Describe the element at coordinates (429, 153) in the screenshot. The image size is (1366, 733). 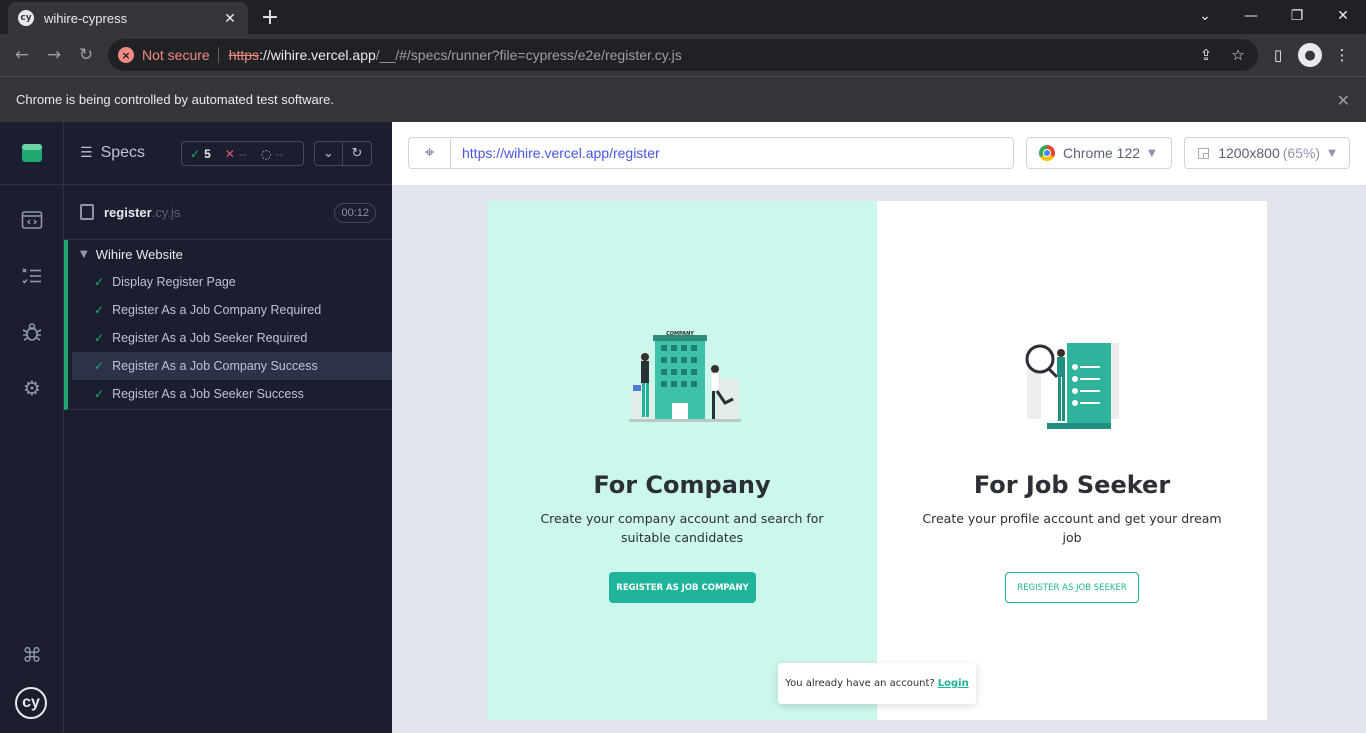
I see `selector-playground-crosshair-icon: ⌖` at that location.